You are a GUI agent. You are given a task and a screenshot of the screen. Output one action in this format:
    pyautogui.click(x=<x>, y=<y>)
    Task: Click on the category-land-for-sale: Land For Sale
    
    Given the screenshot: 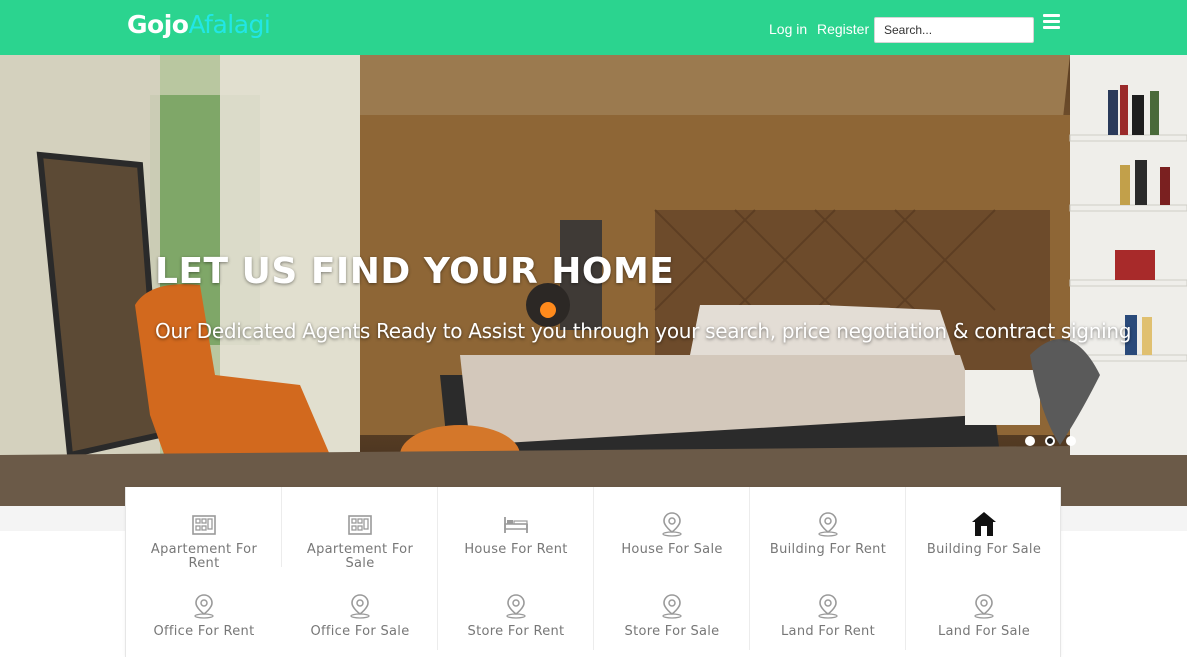 What is the action you would take?
    pyautogui.click(x=984, y=610)
    